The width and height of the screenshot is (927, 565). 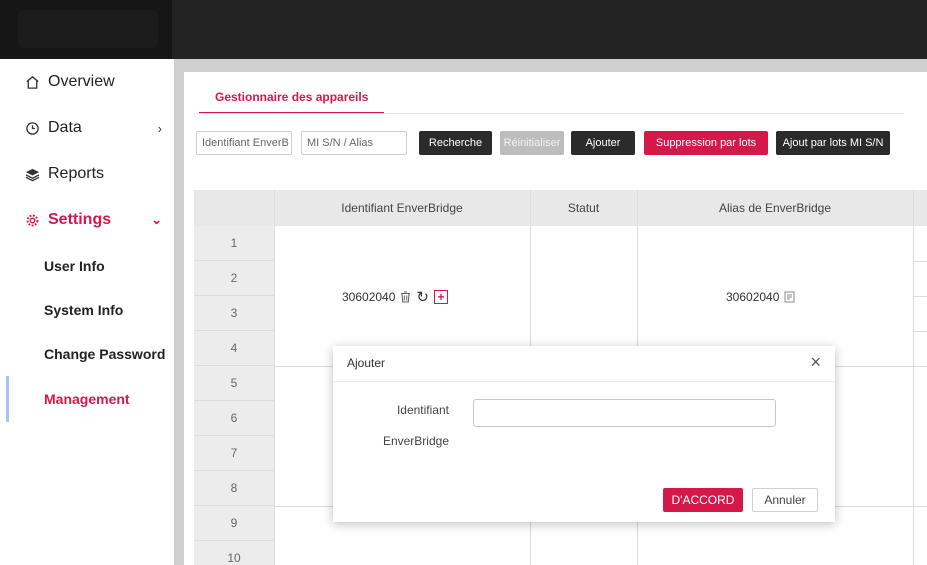 What do you see at coordinates (156, 219) in the screenshot?
I see `chevron-down-icon: ⌄` at bounding box center [156, 219].